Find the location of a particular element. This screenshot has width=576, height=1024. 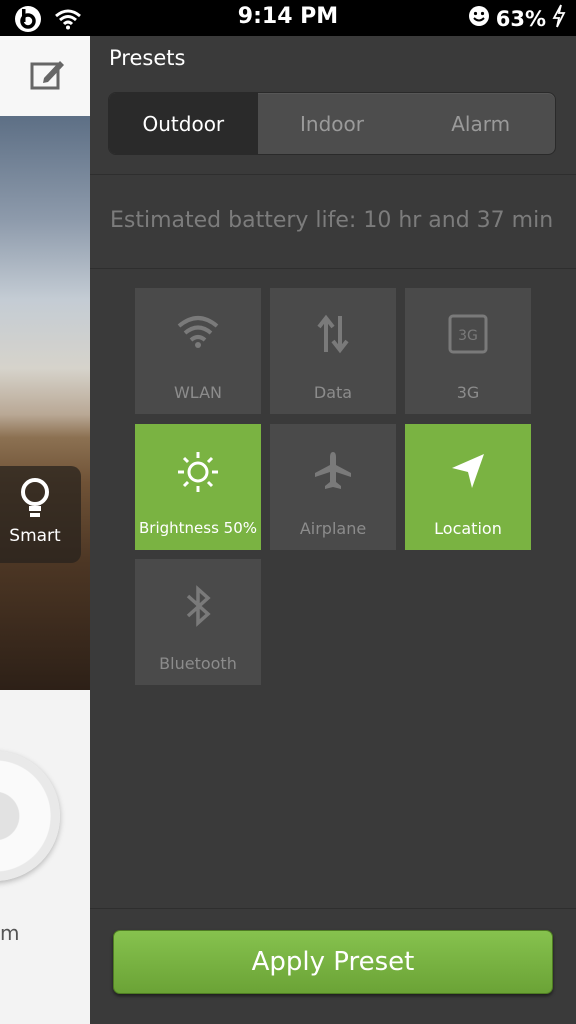

location-arrow-icon is located at coordinates (468, 470).